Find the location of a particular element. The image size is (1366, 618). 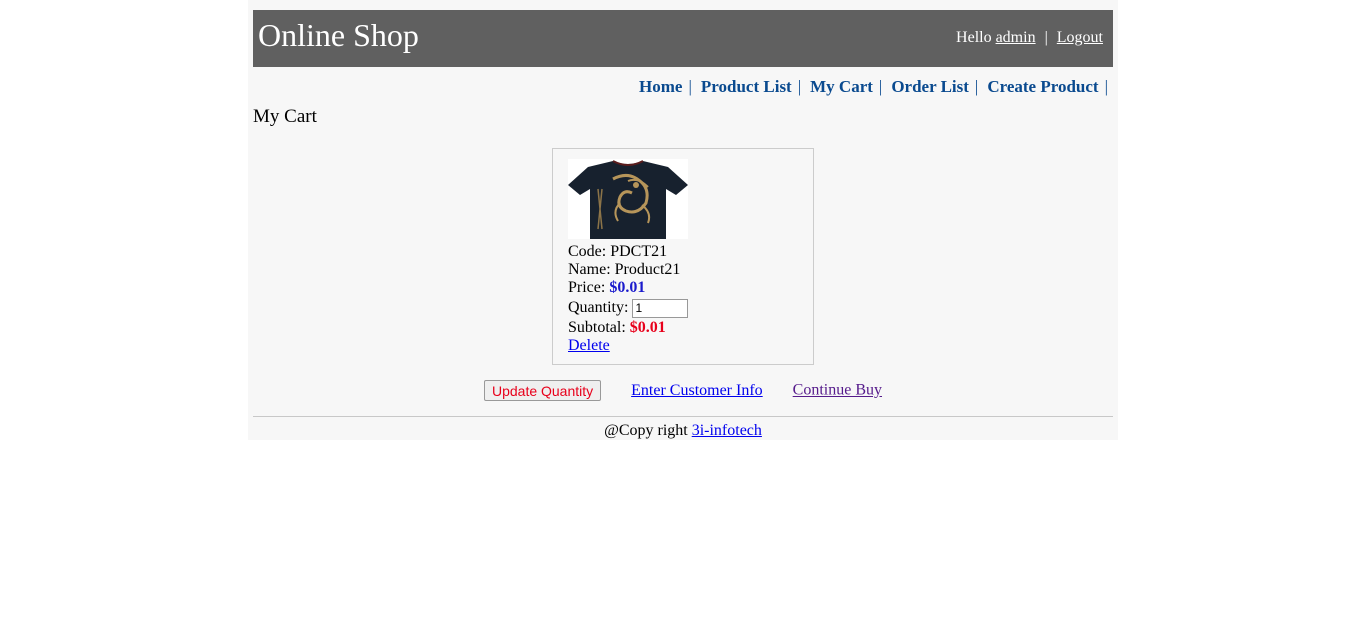

menu-item-product-list: Product List is located at coordinates (746, 86).